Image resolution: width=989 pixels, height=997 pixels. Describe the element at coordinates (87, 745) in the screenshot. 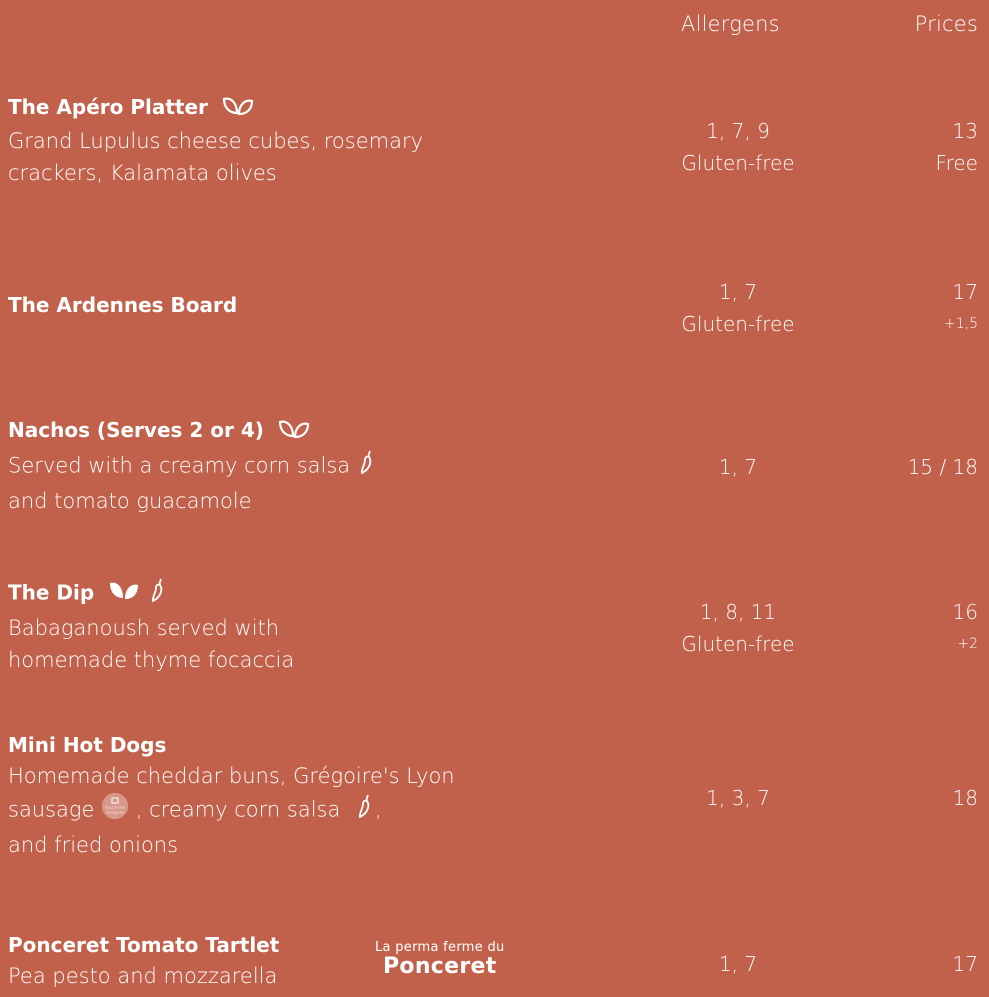

I see `item-name: Mini Hot Dogs` at that location.